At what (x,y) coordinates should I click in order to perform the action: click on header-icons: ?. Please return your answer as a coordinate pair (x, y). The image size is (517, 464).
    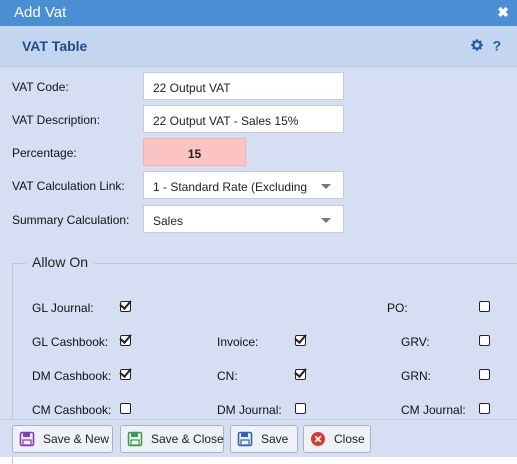
    Looking at the image, I should click on (487, 45).